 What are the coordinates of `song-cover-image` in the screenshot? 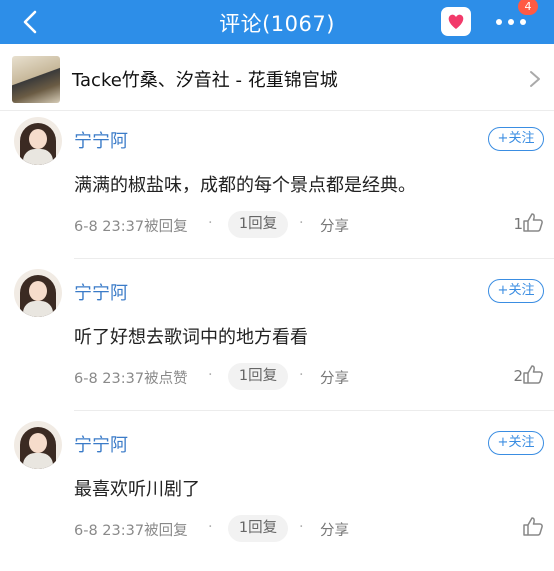 It's located at (36, 79).